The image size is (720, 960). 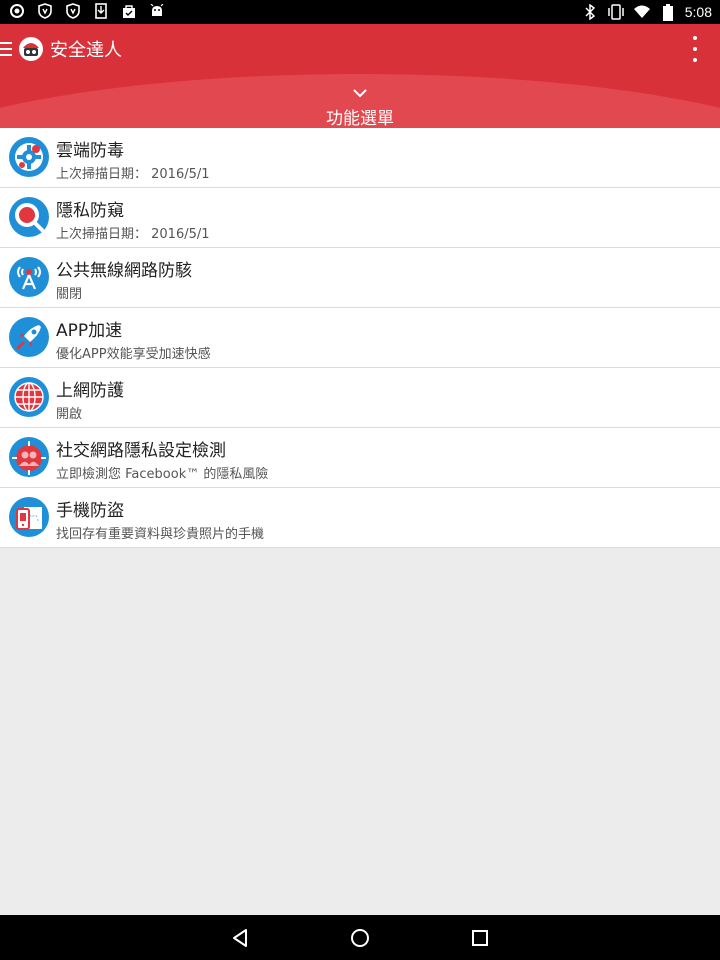 What do you see at coordinates (162, 474) in the screenshot?
I see `item-subtitle: 立即檢測您 Facebook™ 的隱私風險` at bounding box center [162, 474].